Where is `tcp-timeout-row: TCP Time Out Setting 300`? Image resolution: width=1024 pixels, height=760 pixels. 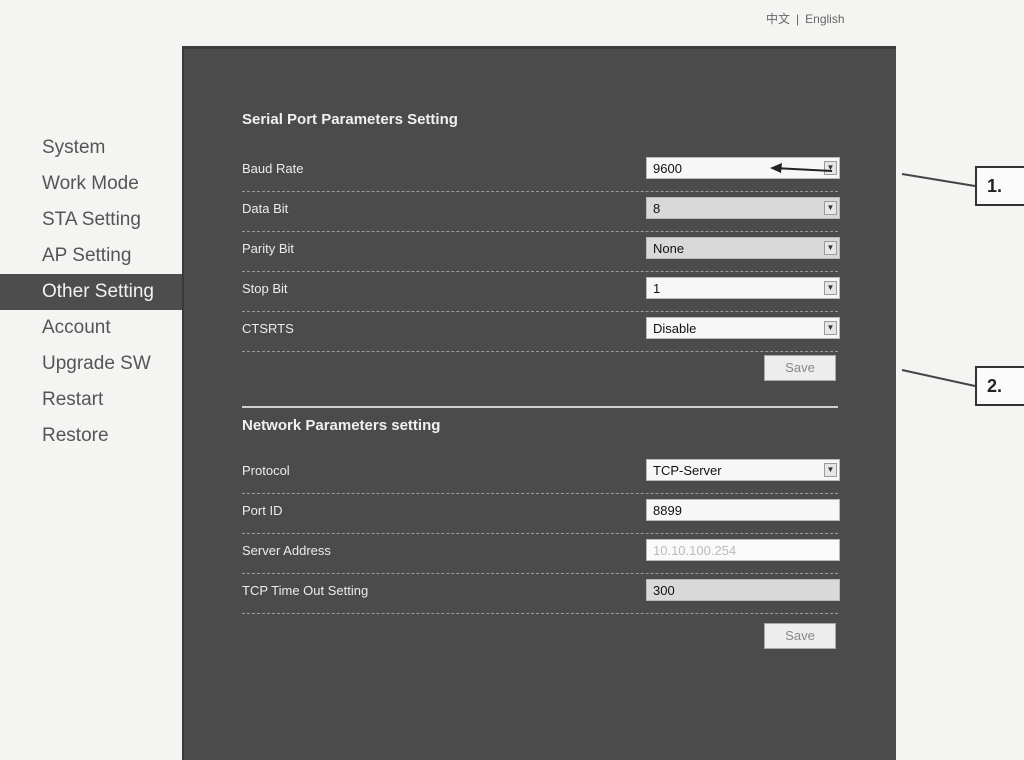 tcp-timeout-row: TCP Time Out Setting 300 is located at coordinates (541, 597).